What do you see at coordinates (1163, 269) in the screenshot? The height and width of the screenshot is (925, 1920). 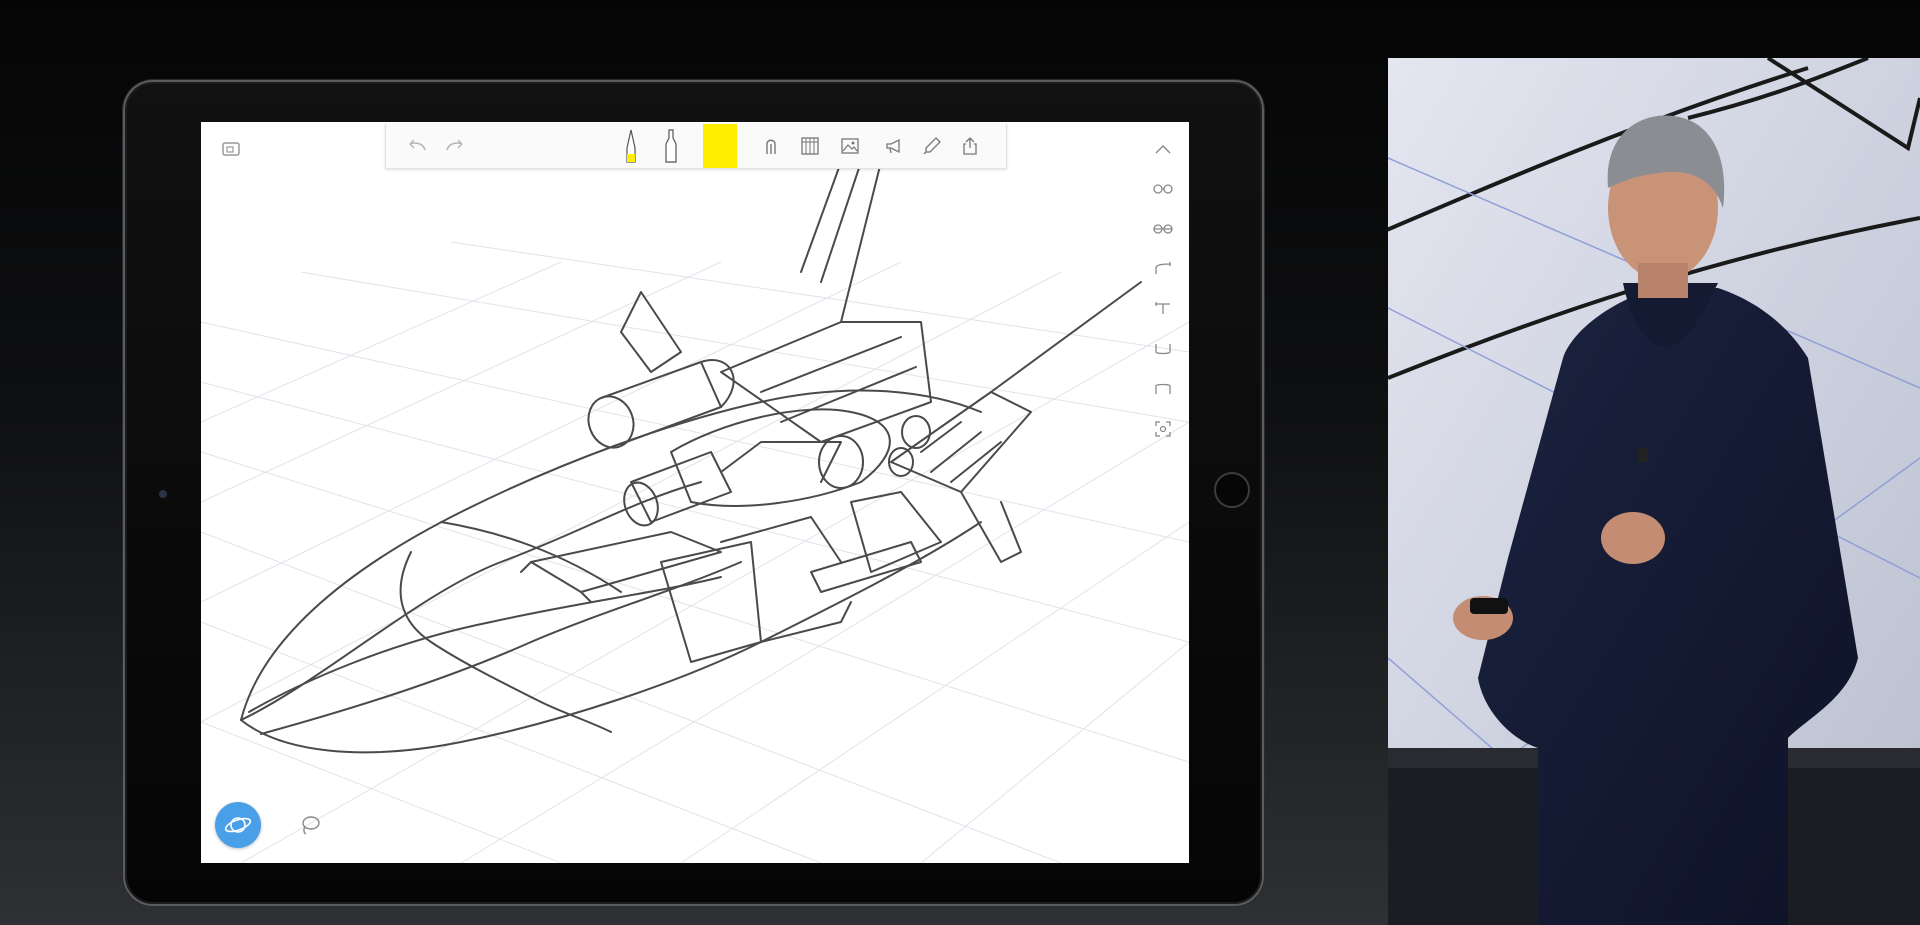 I see `curve-start-icon` at bounding box center [1163, 269].